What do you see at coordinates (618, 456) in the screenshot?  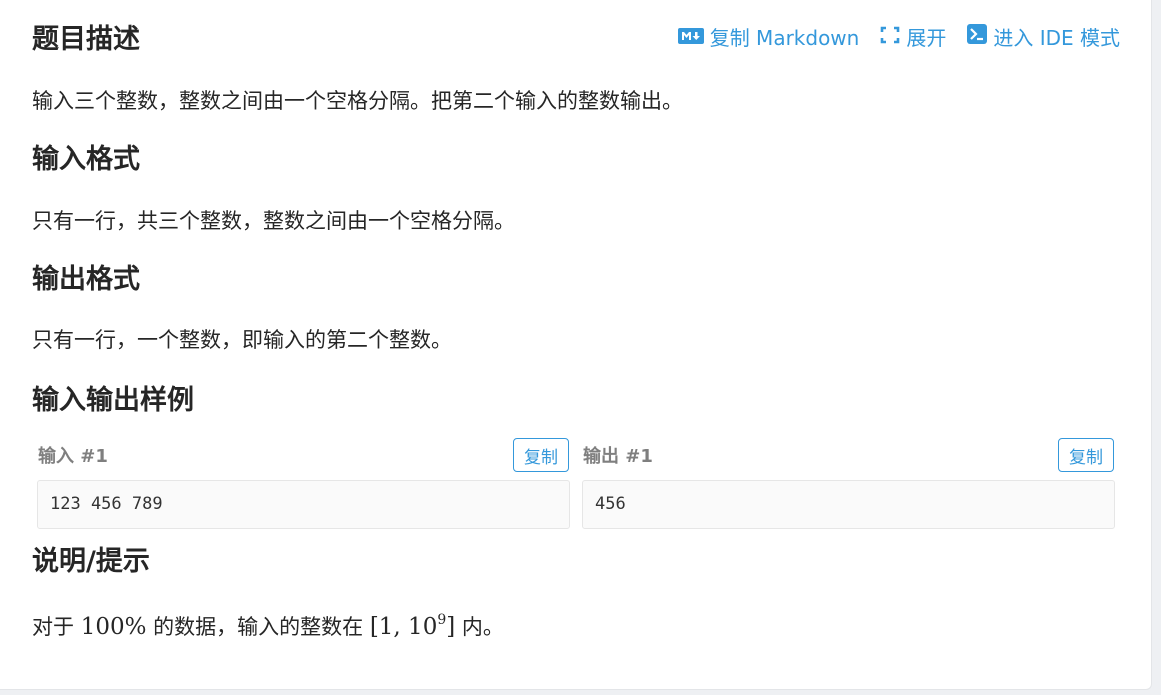 I see `sample-output-label: 输出 #1` at bounding box center [618, 456].